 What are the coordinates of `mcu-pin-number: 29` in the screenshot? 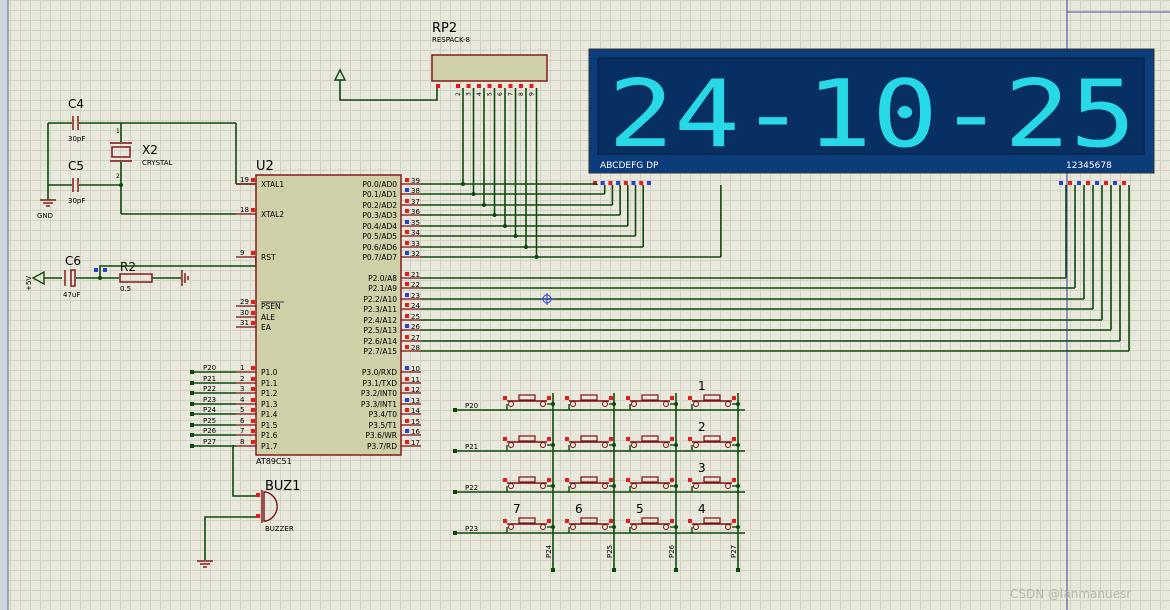 It's located at (244, 302).